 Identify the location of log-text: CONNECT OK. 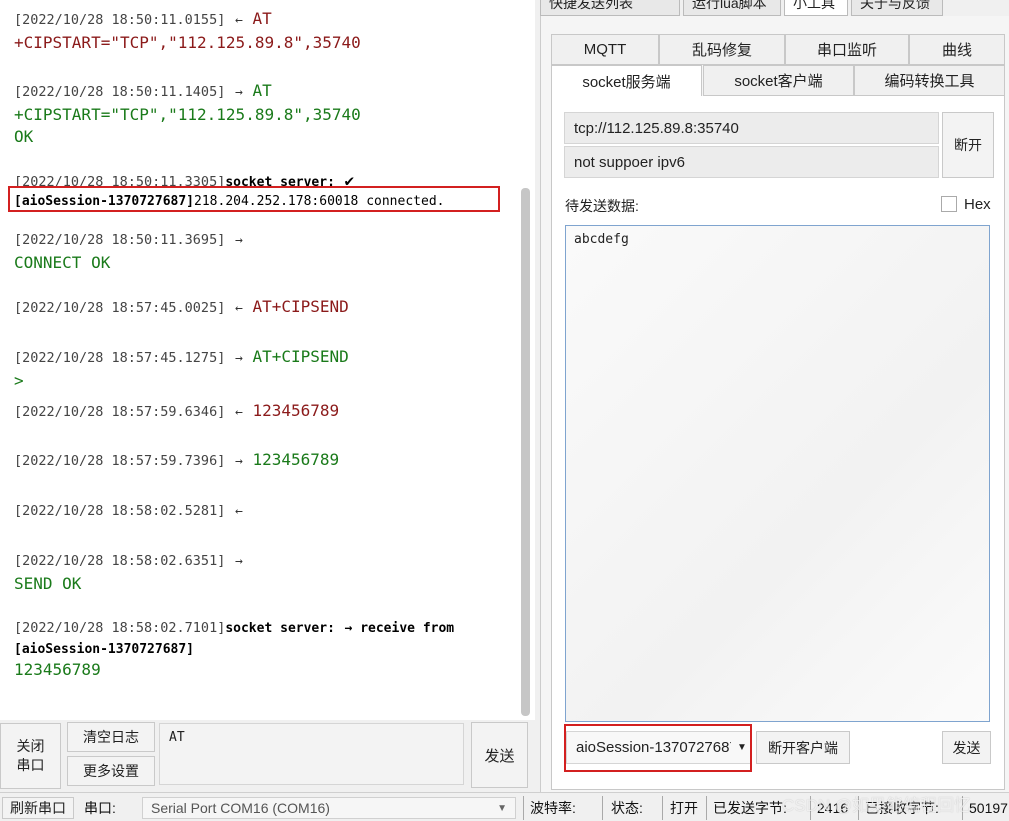
(62, 262).